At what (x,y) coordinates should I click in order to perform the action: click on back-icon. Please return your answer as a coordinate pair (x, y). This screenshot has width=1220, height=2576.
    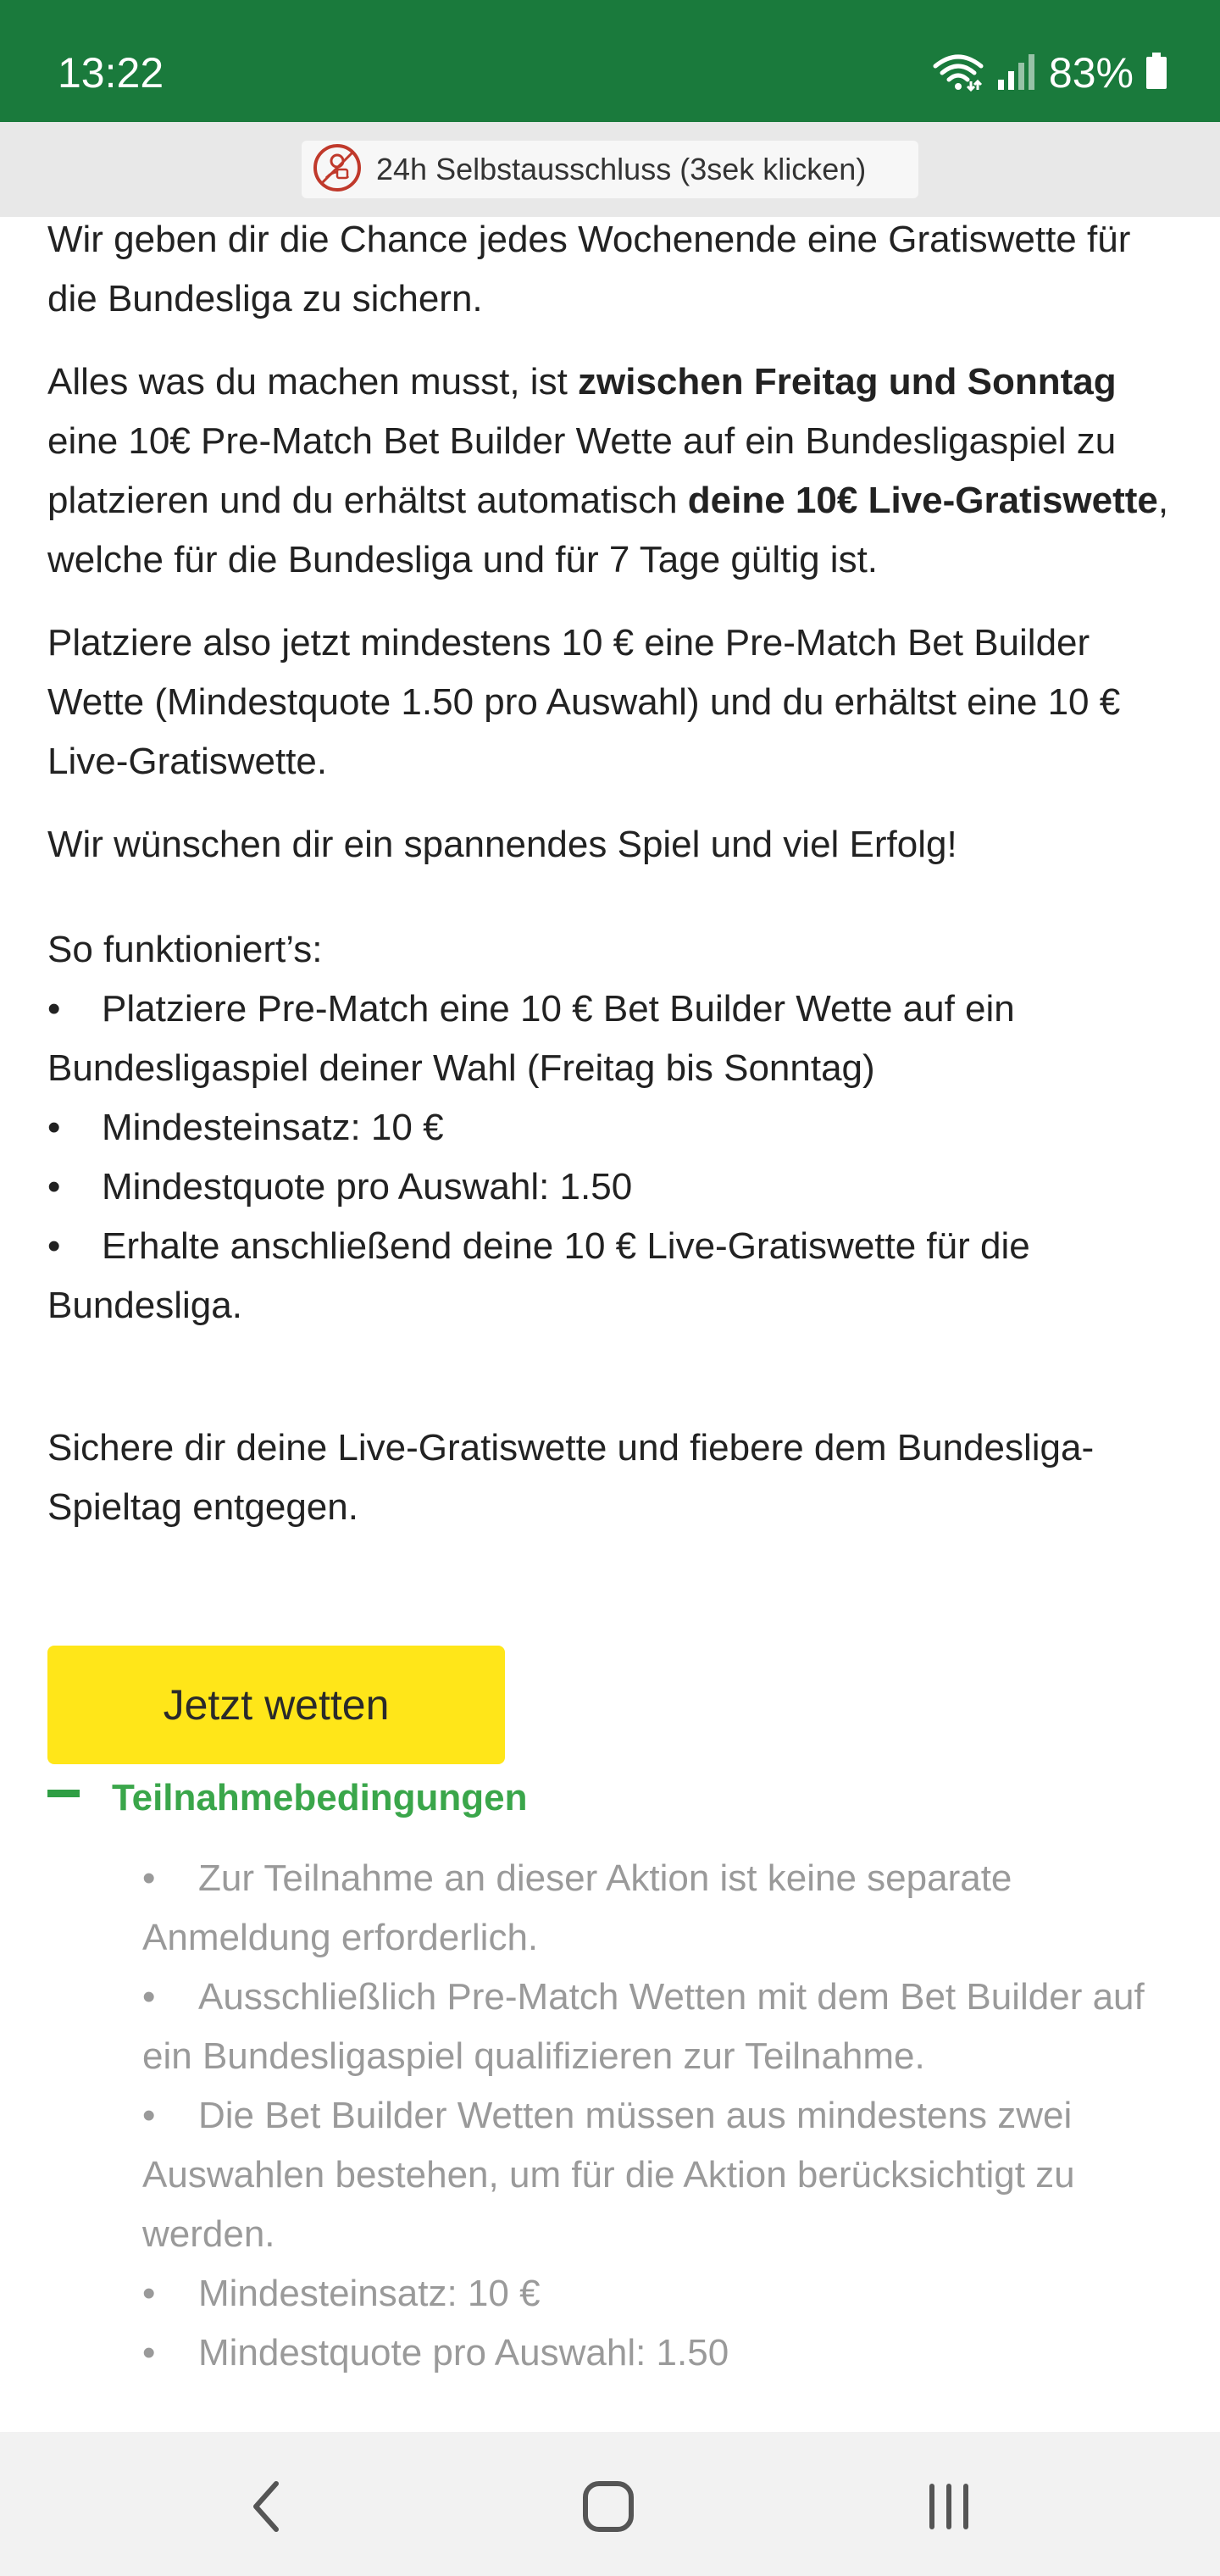
    Looking at the image, I should click on (267, 2508).